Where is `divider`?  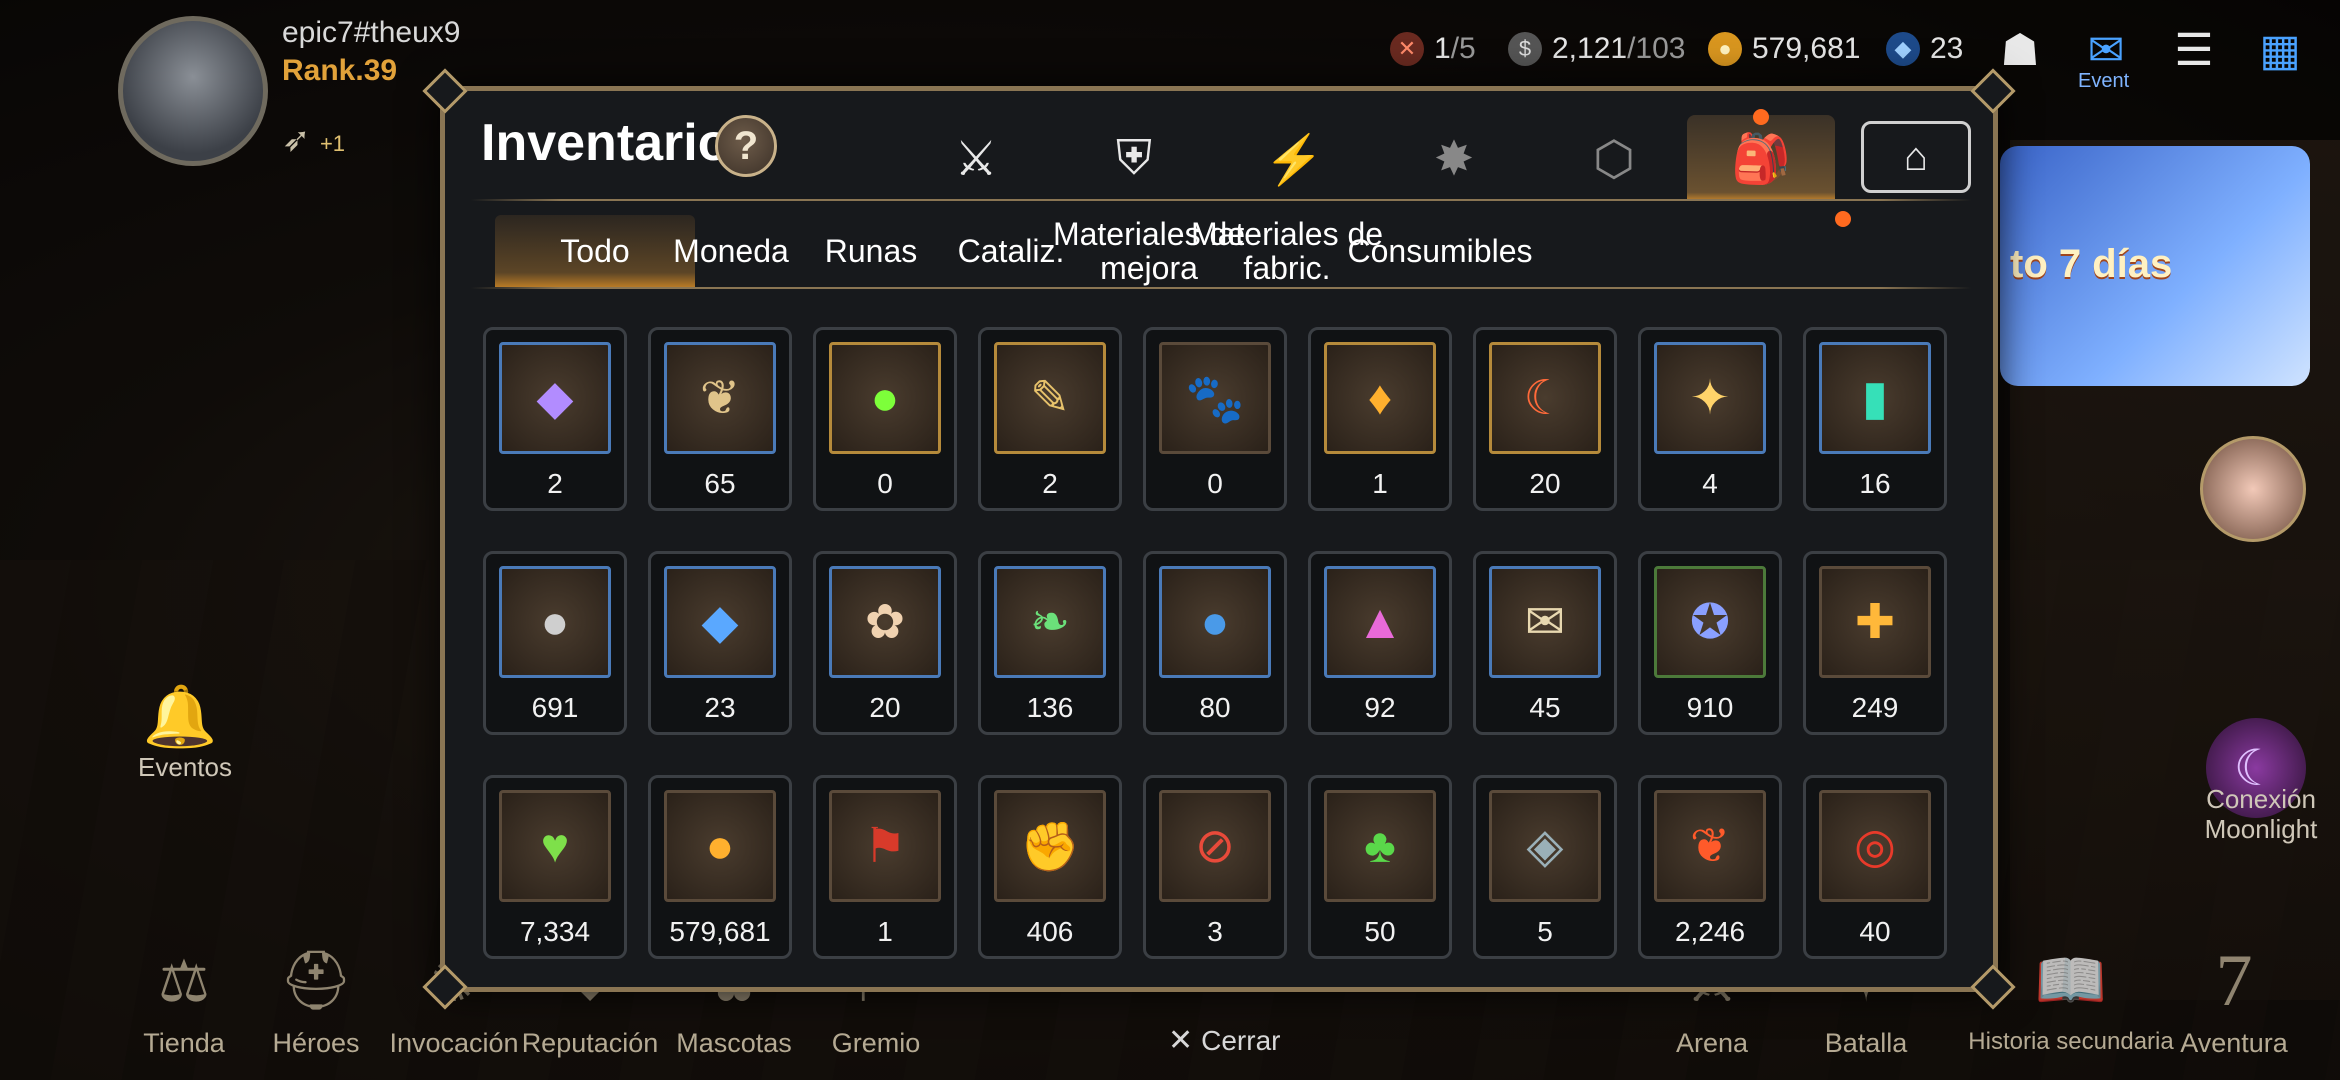 divider is located at coordinates (1221, 288).